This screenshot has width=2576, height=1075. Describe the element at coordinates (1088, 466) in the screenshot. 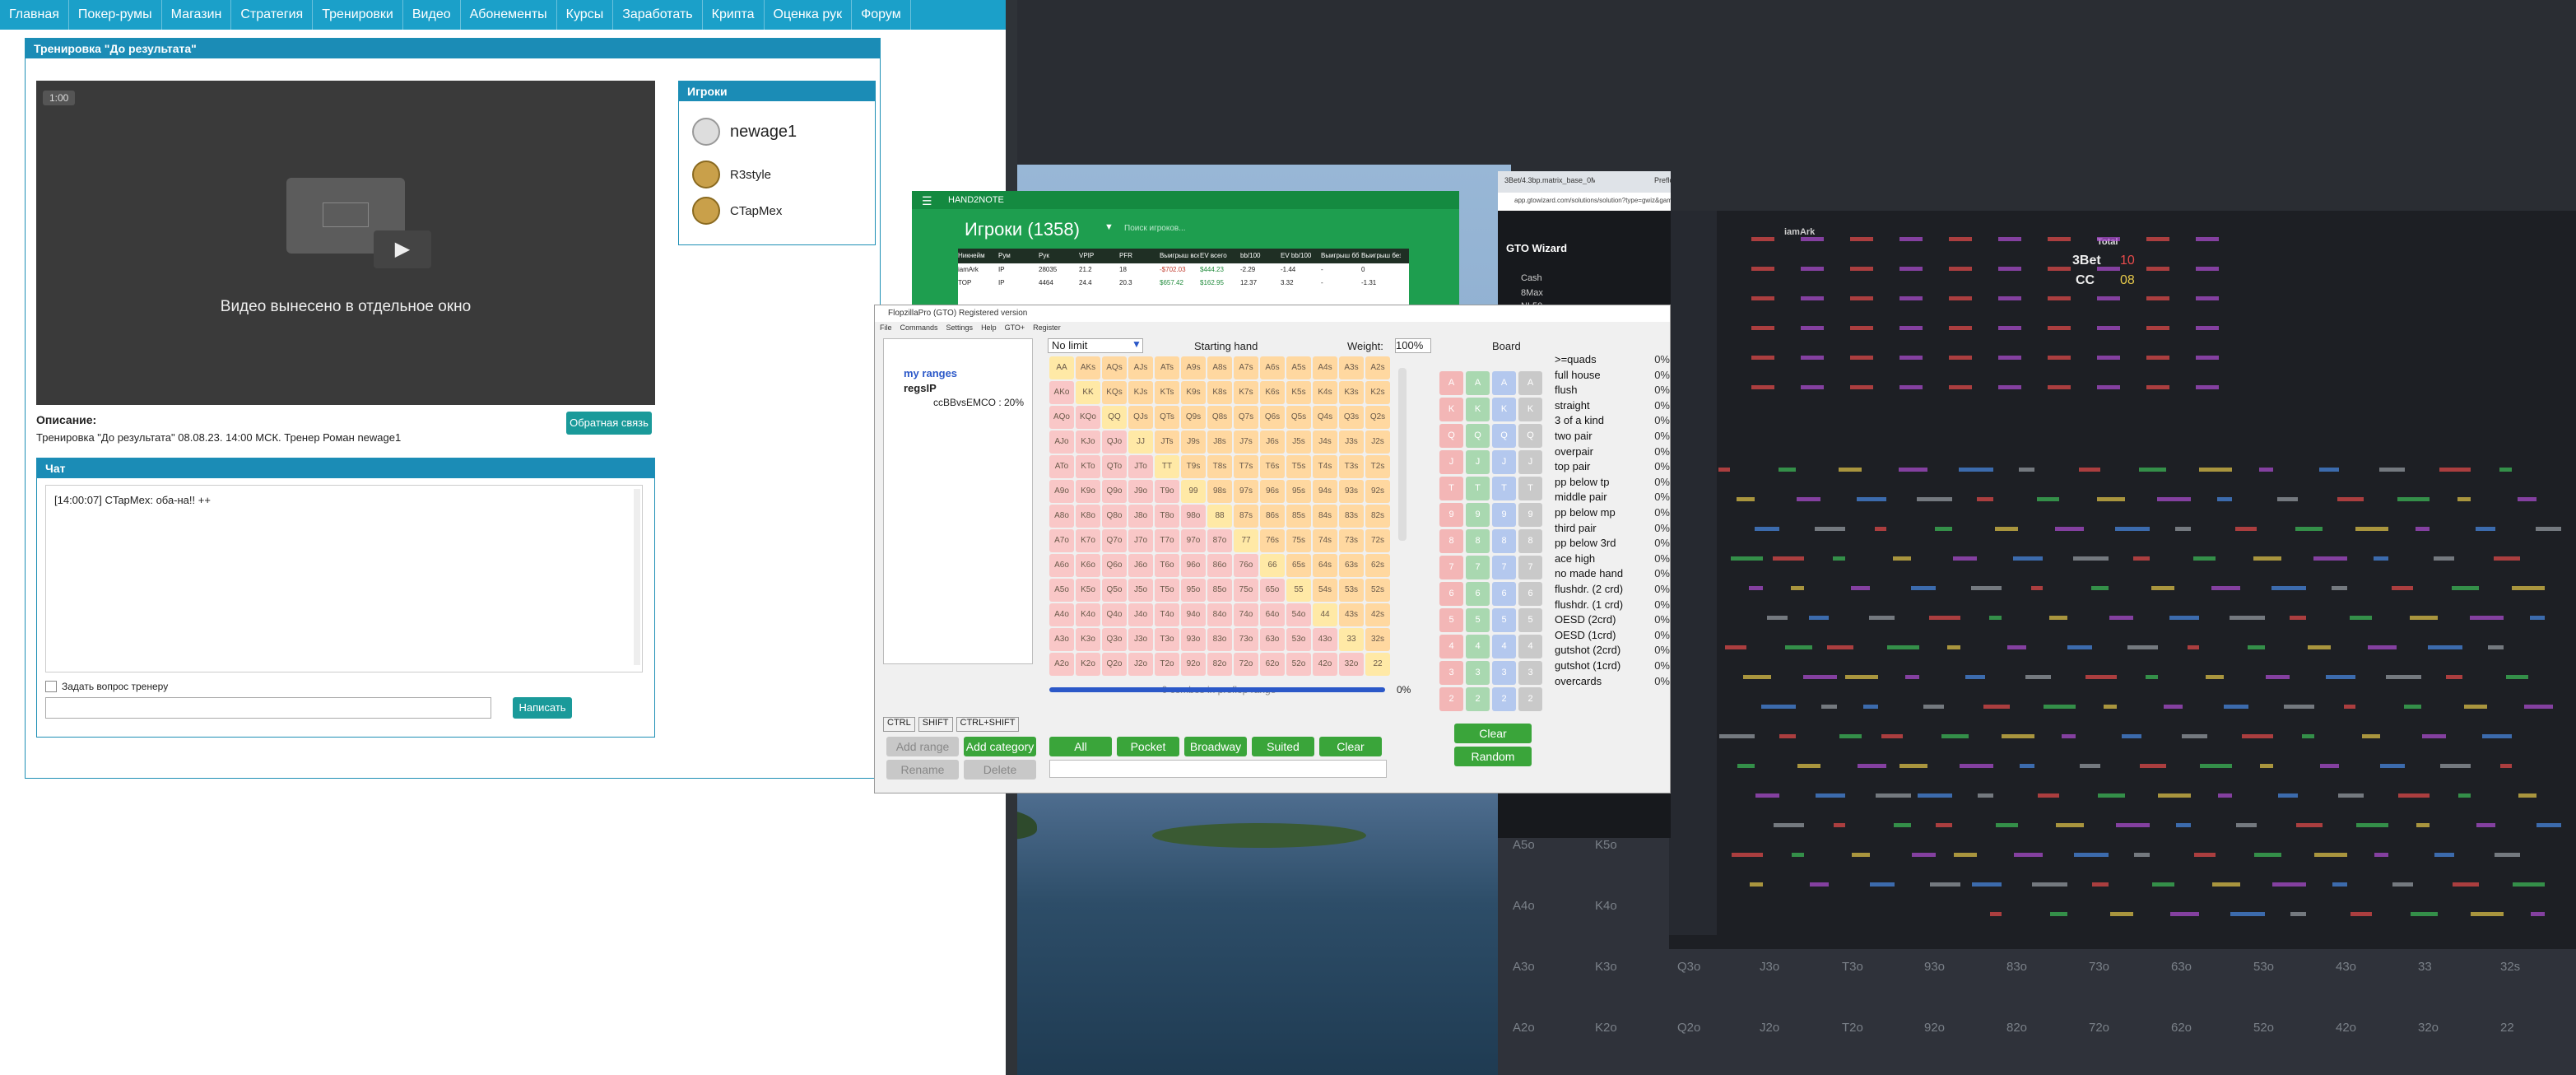

I see `hand-cell: KTo` at that location.